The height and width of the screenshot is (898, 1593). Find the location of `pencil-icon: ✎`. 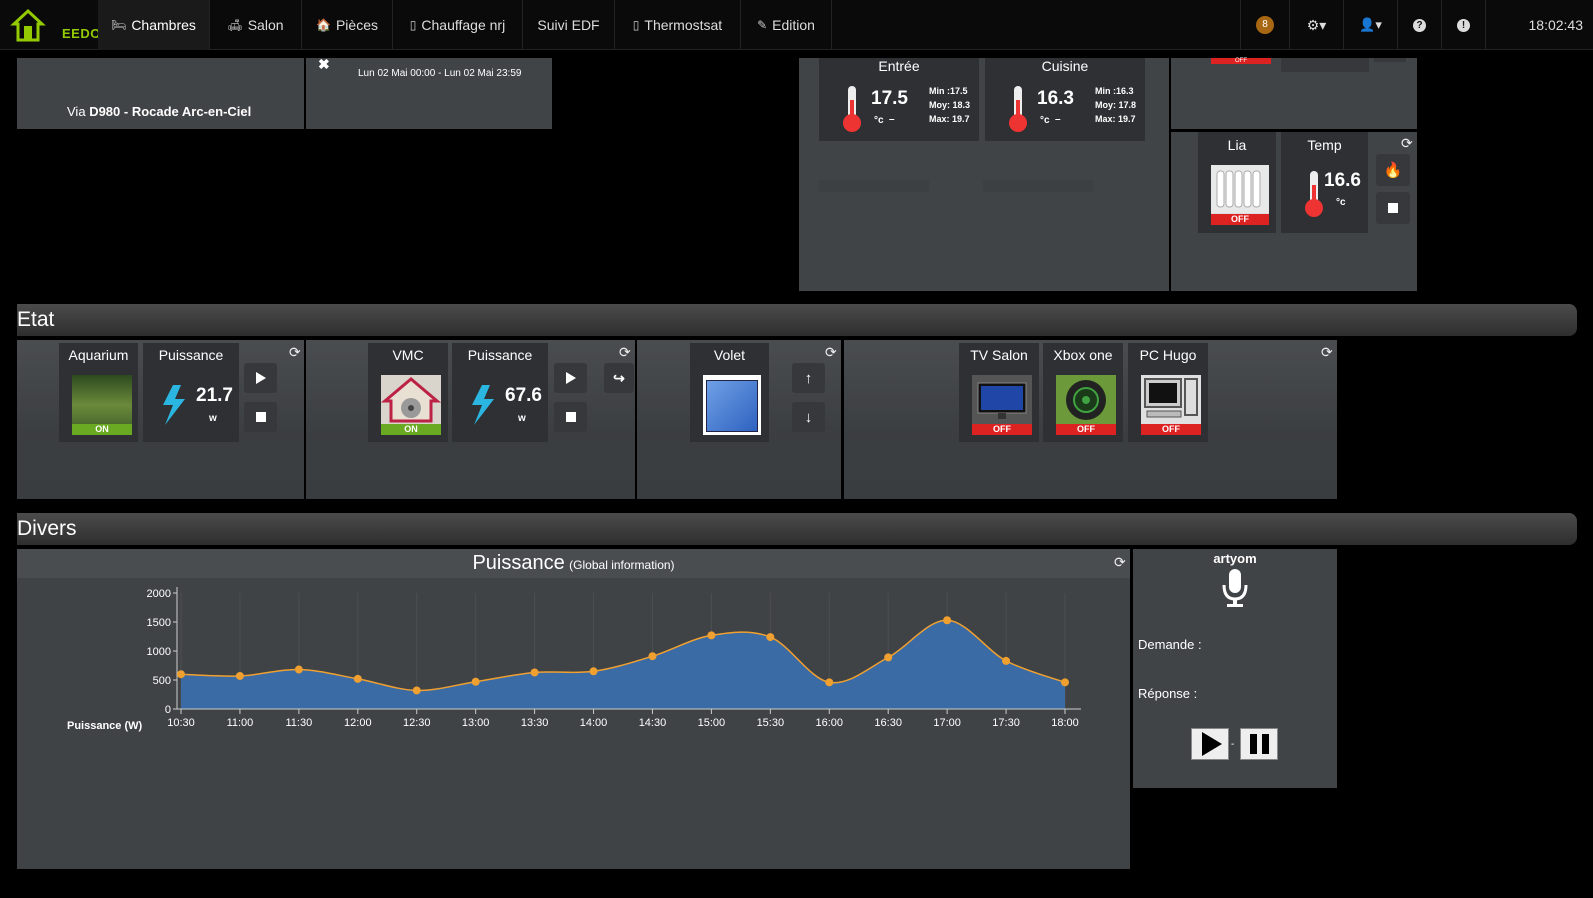

pencil-icon: ✎ is located at coordinates (762, 25).